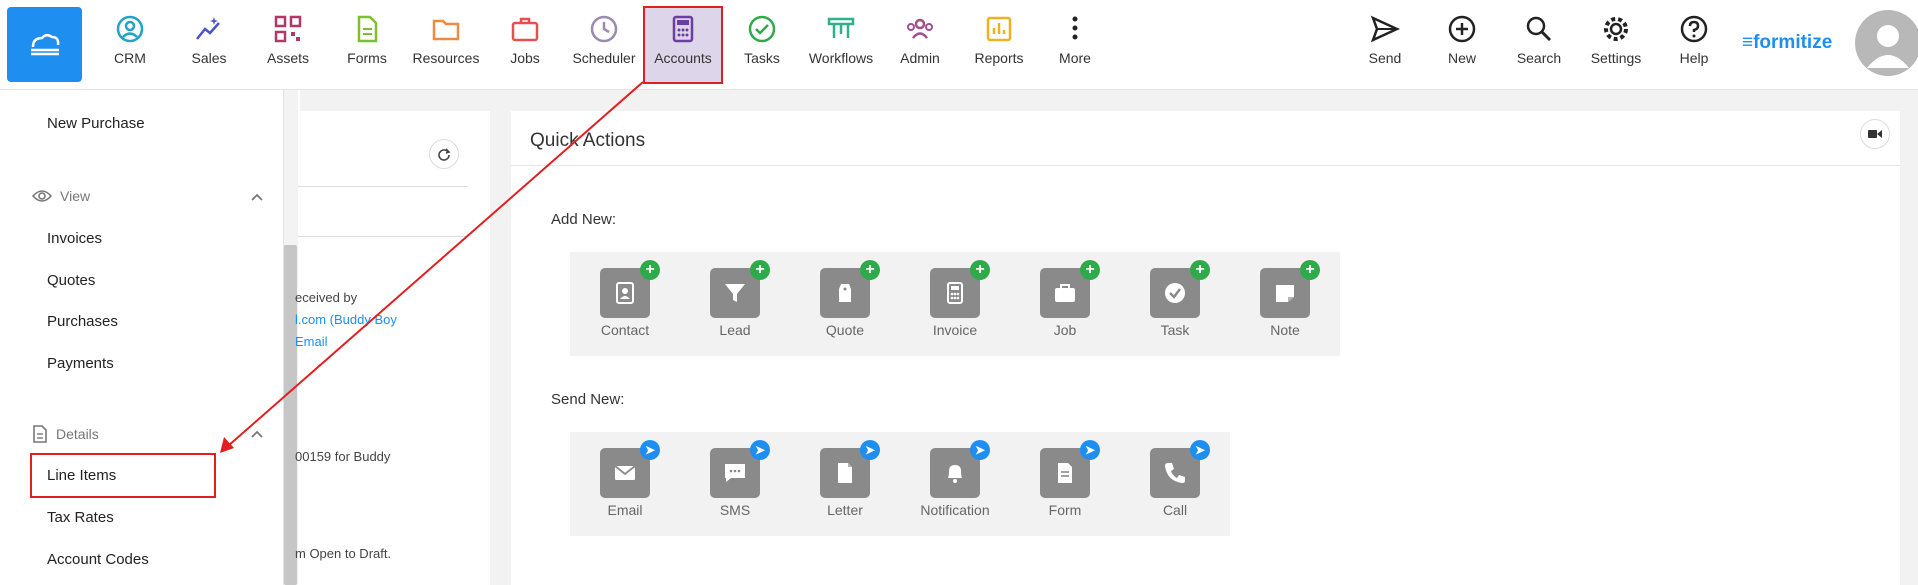 Image resolution: width=1918 pixels, height=585 pixels. What do you see at coordinates (1075, 28) in the screenshot?
I see `dots-vertical-icon` at bounding box center [1075, 28].